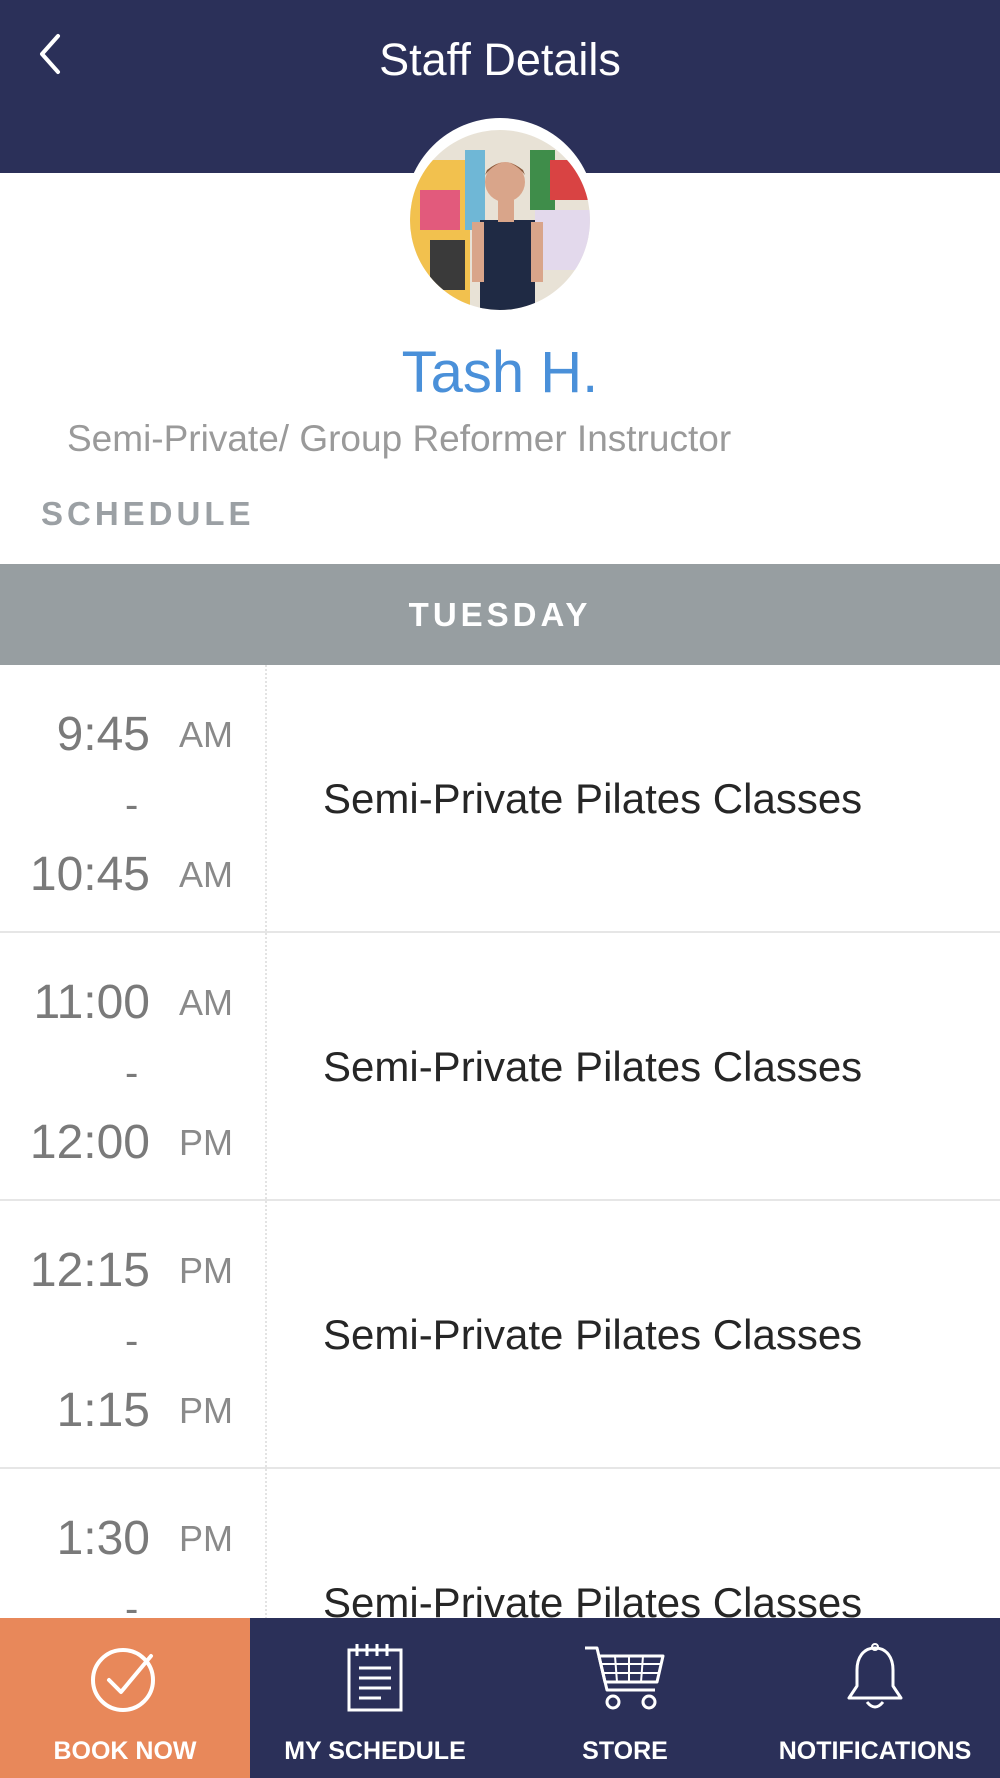 This screenshot has height=1778, width=1000. Describe the element at coordinates (399, 438) in the screenshot. I see `staff-role: Semi-Private/ Group Reformer Instructor` at that location.